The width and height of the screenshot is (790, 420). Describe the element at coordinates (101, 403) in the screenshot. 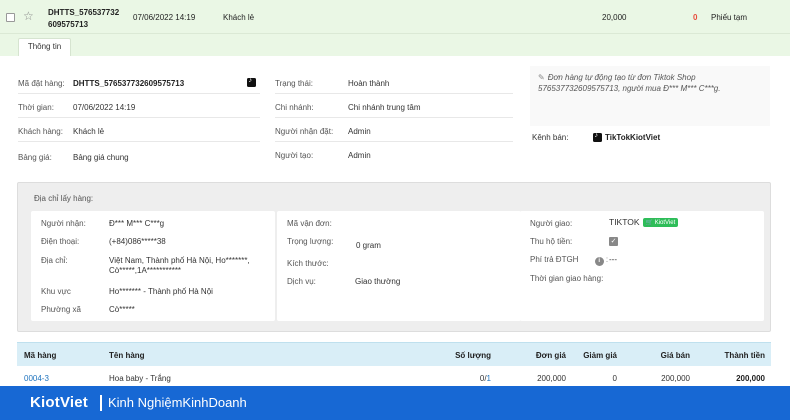

I see `footer-divider` at that location.